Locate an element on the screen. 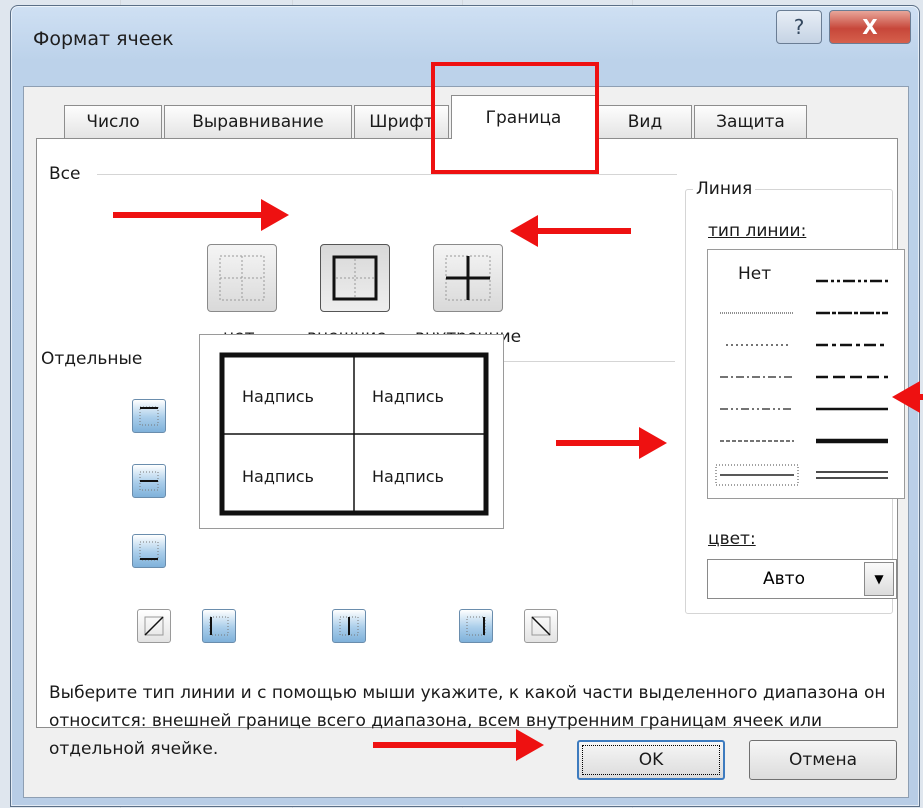  presets-group-label: Все is located at coordinates (65, 174).